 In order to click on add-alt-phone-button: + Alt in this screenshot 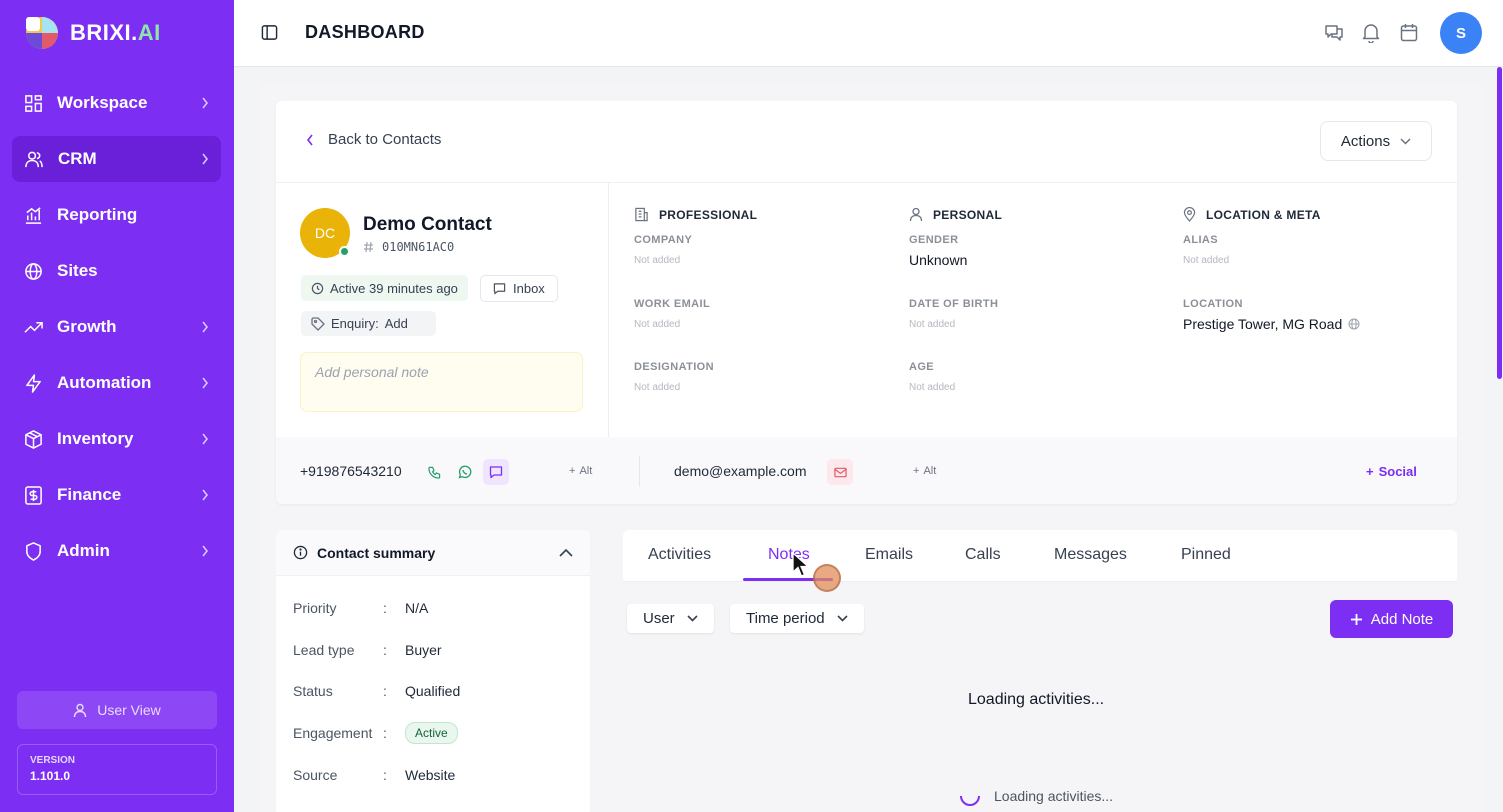, I will do `click(580, 471)`.